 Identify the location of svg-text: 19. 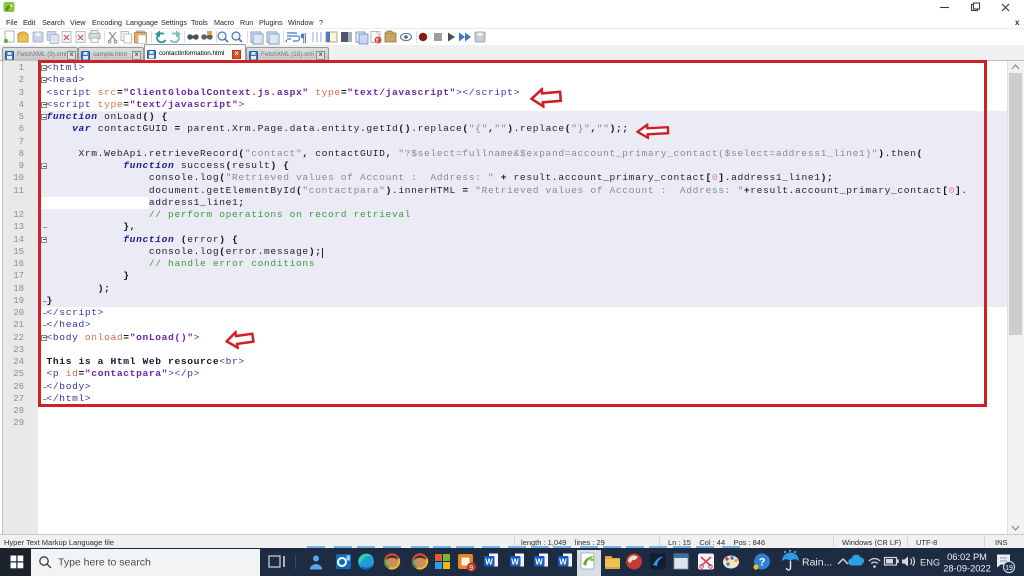
(1009, 568).